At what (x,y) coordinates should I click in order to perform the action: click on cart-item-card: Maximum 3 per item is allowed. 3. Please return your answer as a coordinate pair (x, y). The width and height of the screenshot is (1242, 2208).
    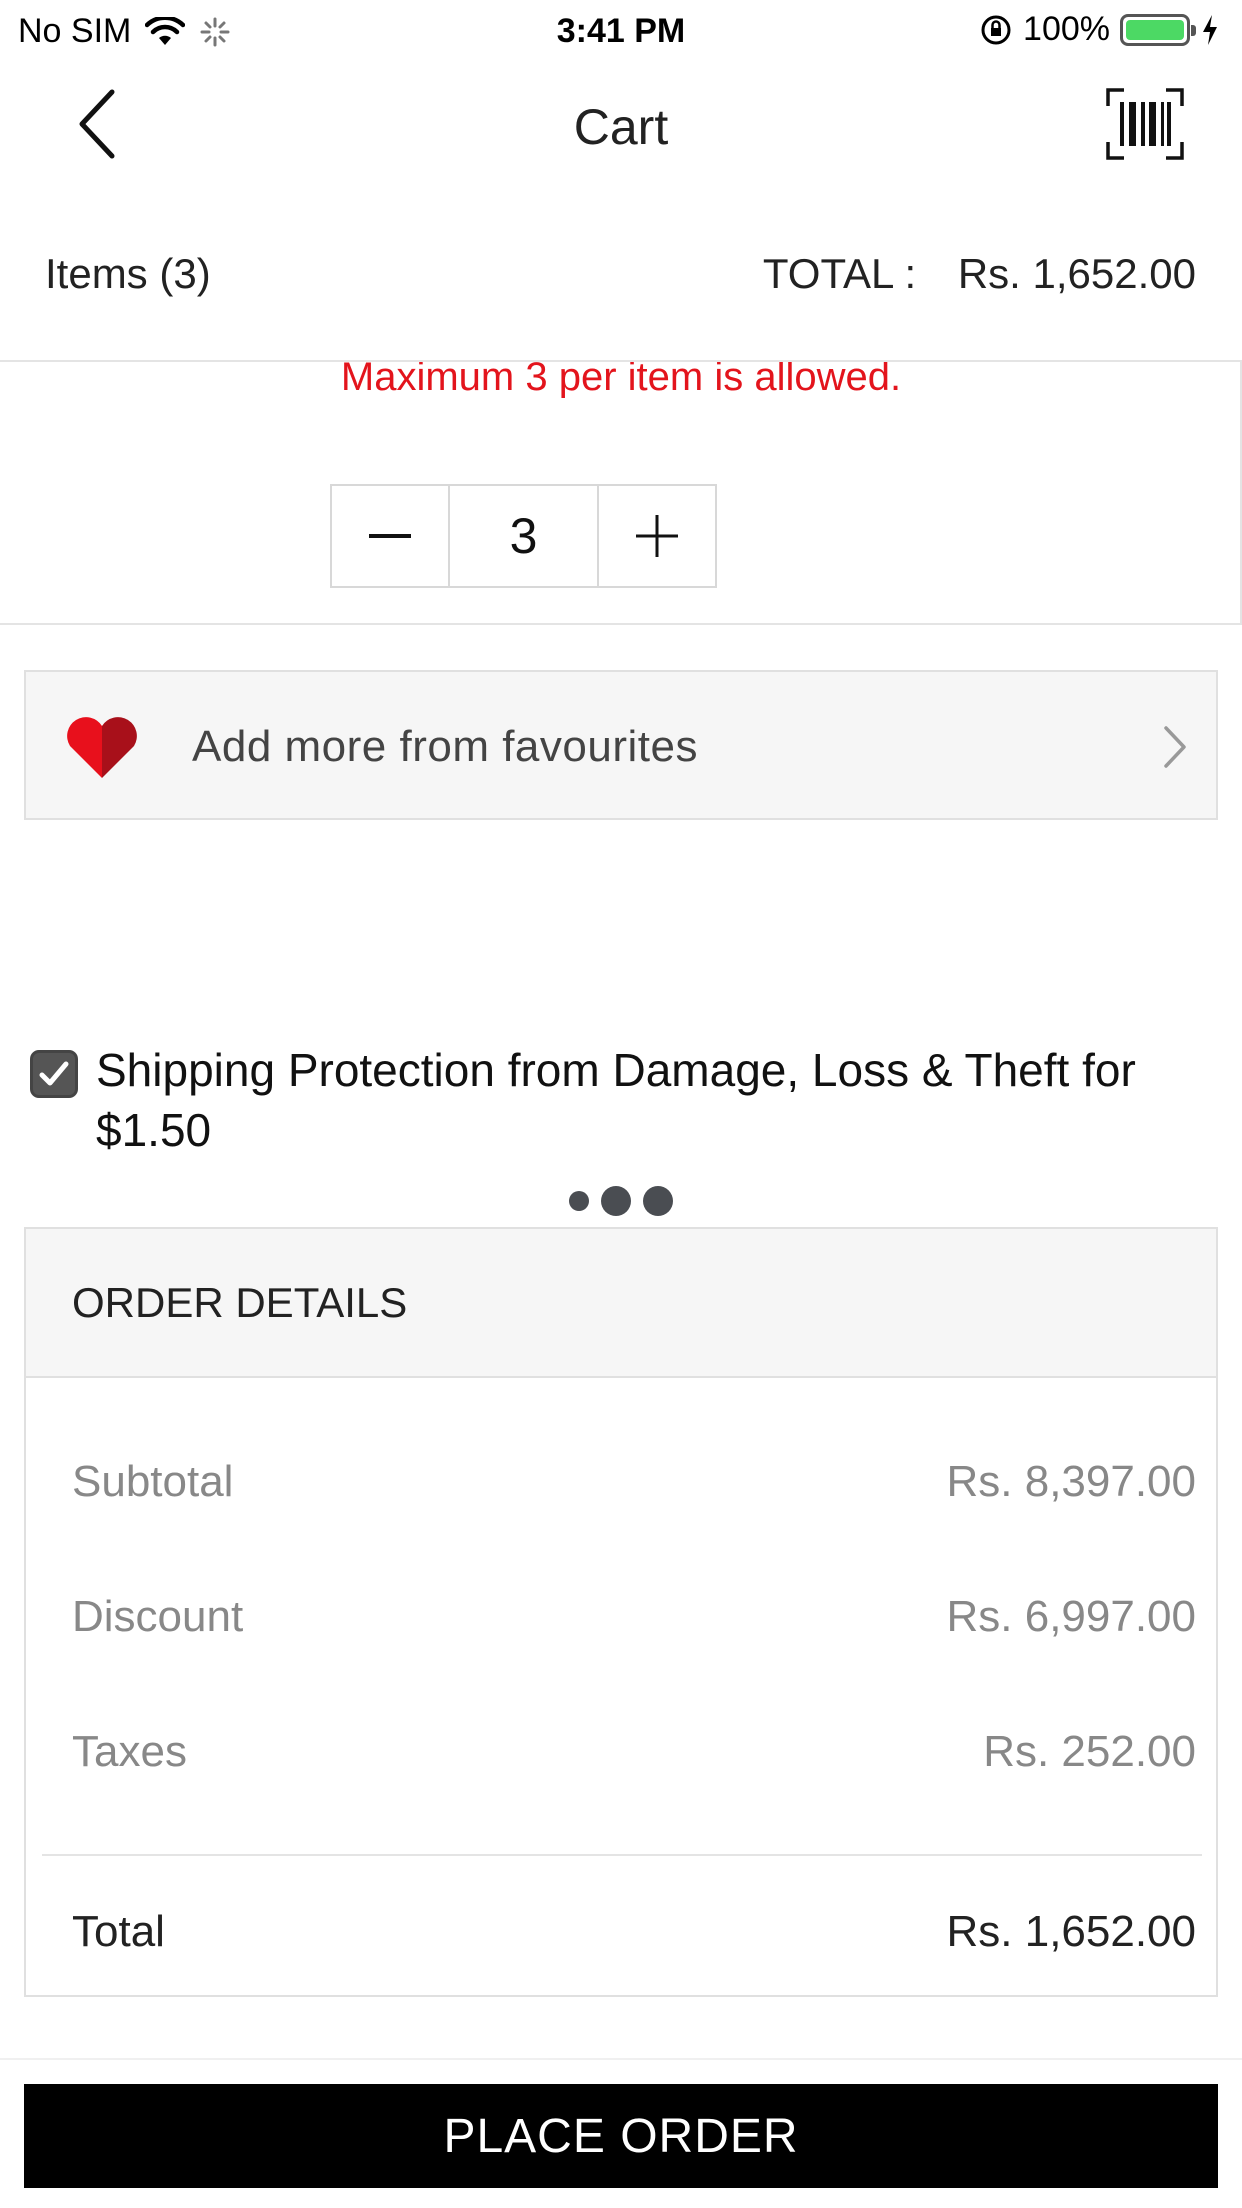
    Looking at the image, I should click on (621, 492).